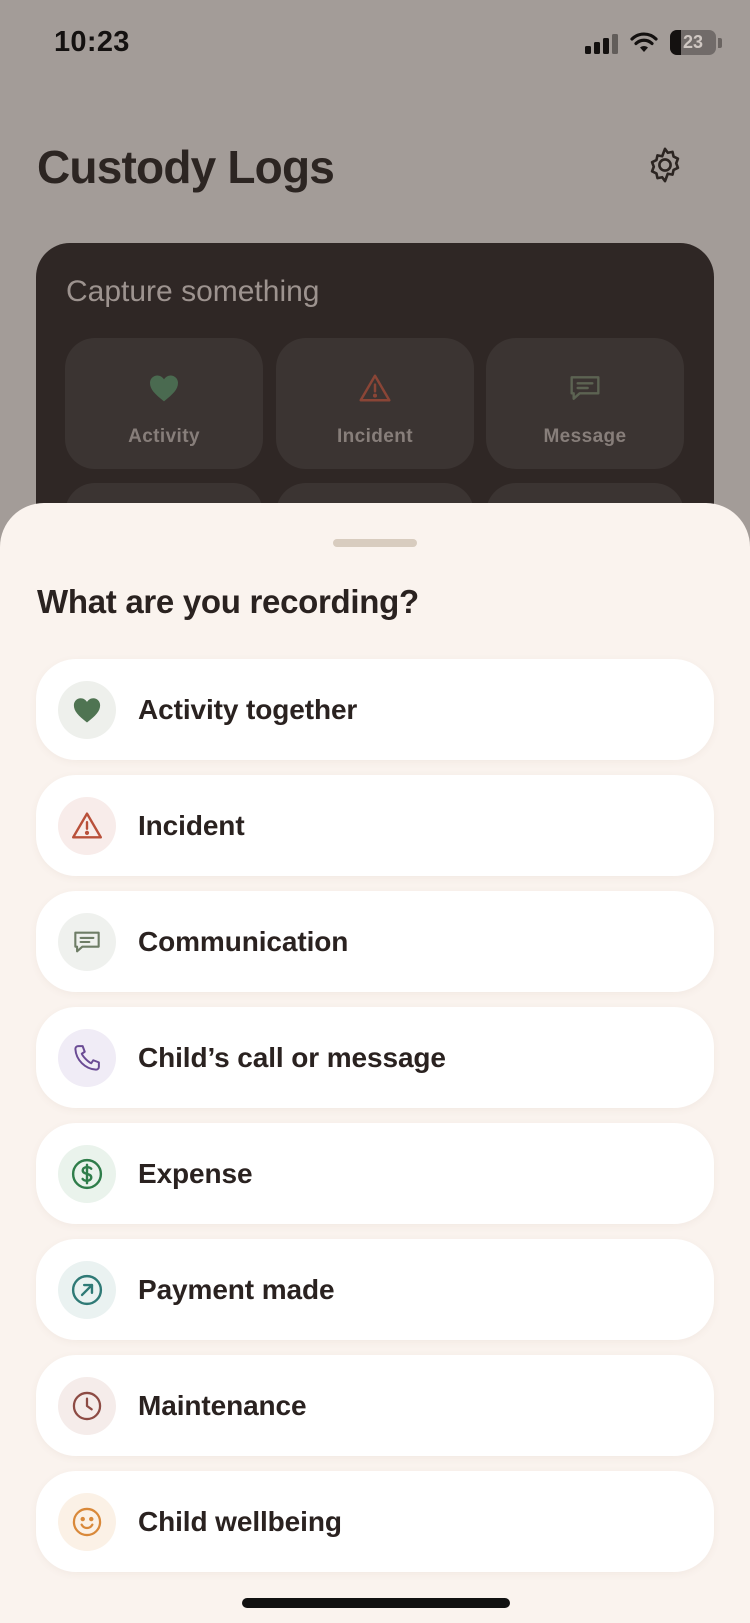 This screenshot has width=750, height=1623. What do you see at coordinates (601, 43) in the screenshot?
I see `cellular-signal-icon` at bounding box center [601, 43].